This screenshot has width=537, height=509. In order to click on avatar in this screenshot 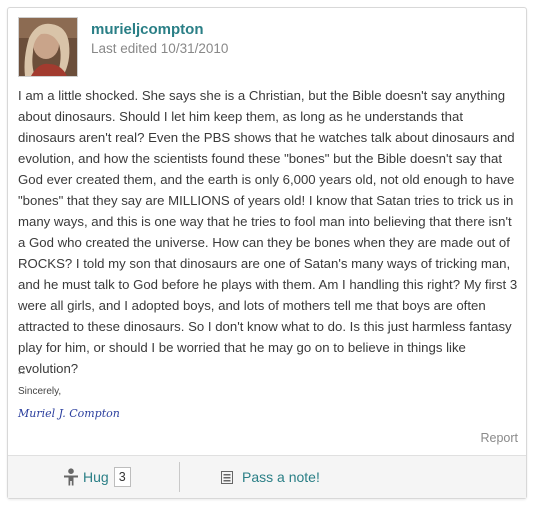, I will do `click(48, 47)`.